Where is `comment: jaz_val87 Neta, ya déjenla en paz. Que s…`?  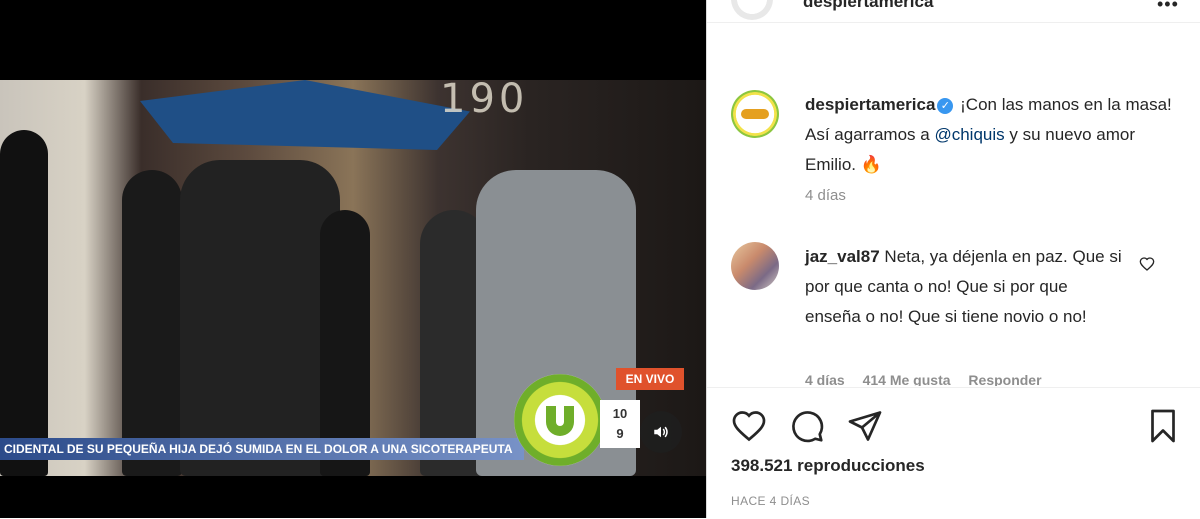
comment: jaz_val87 Neta, ya déjenla en paz. Que s… is located at coordinates (965, 287).